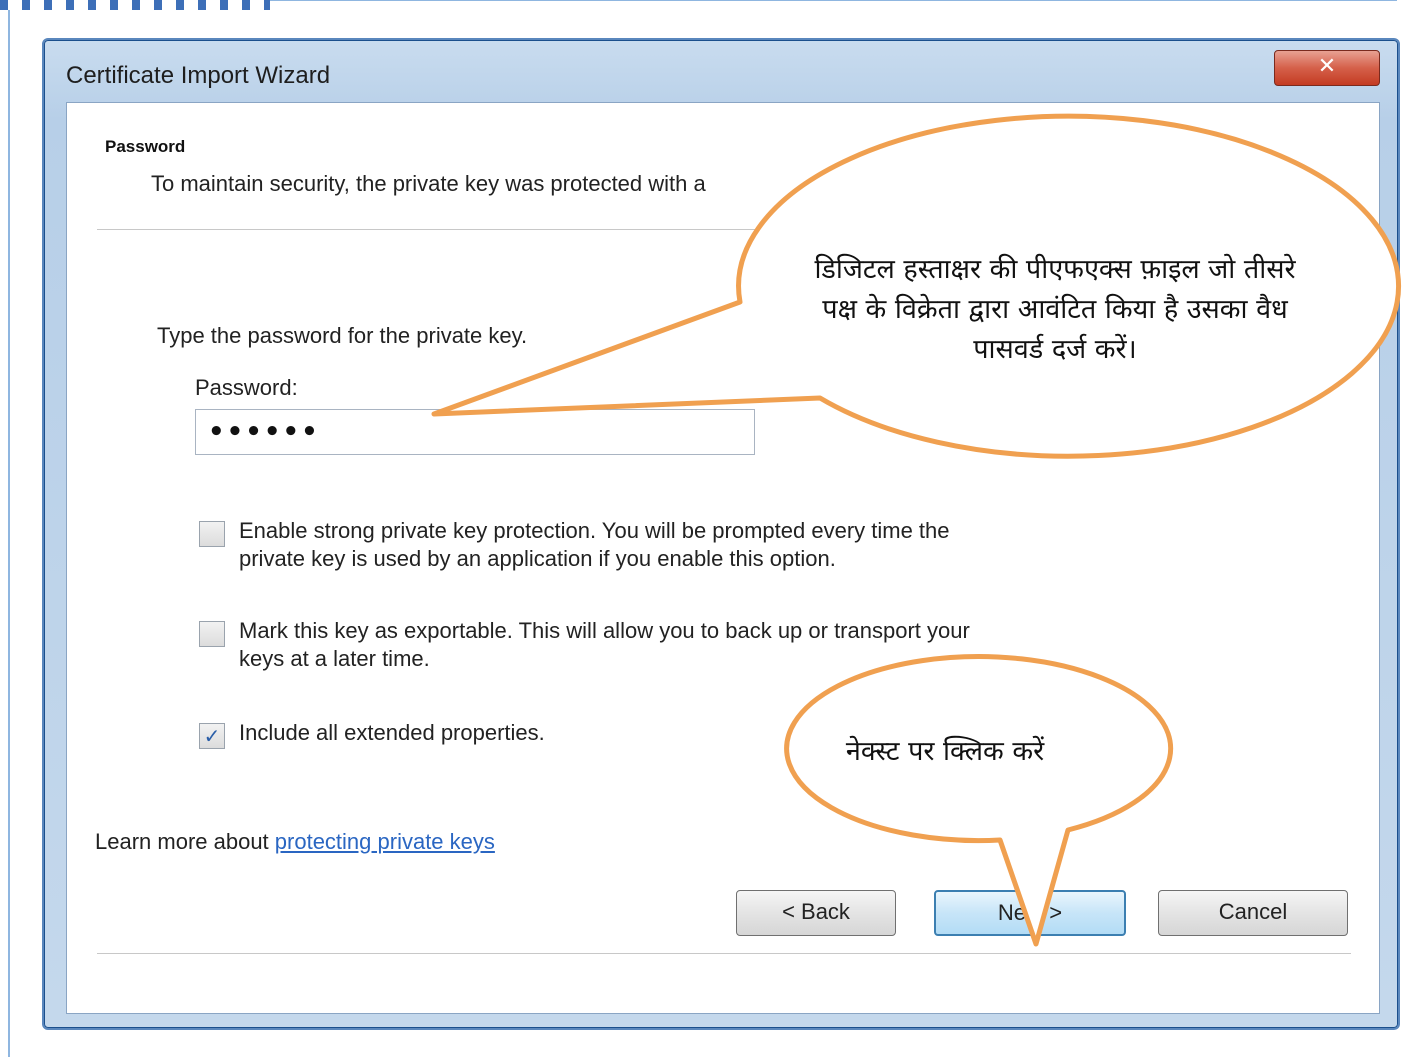 Image resolution: width=1405 pixels, height=1064 pixels. What do you see at coordinates (979, 800) in the screenshot?
I see `next-callout-shape` at bounding box center [979, 800].